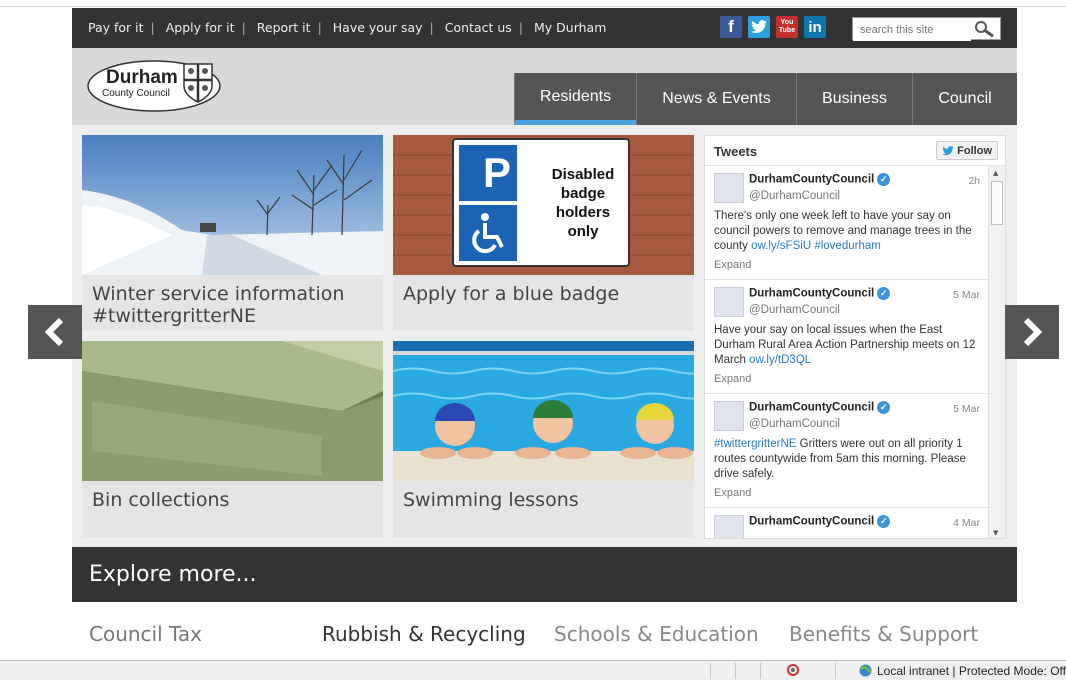  I want to click on tweets-header: Tweets Follow, so click(855, 151).